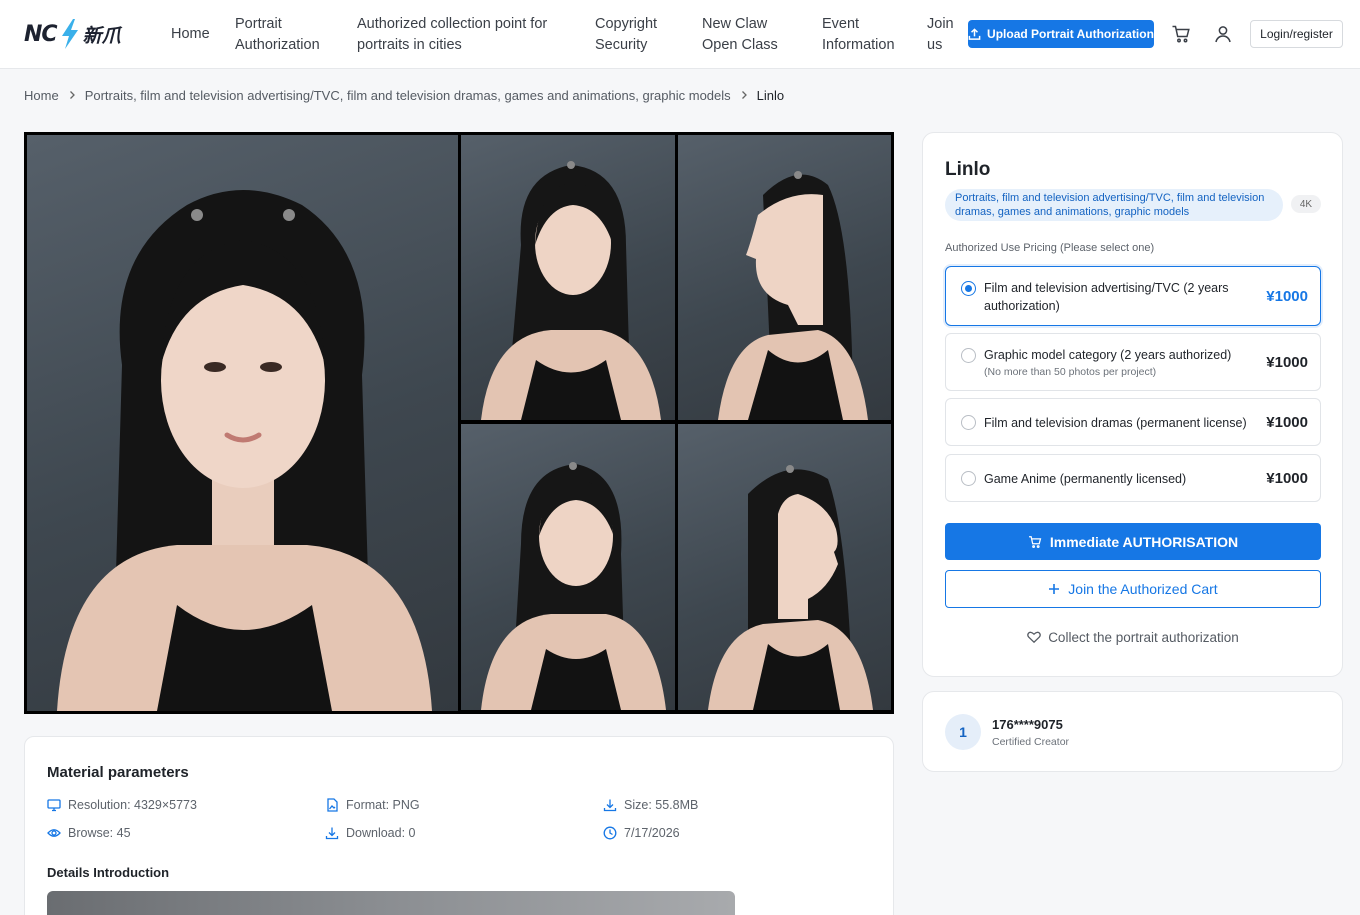 The width and height of the screenshot is (1360, 915). I want to click on breadcrumb-home: Home, so click(41, 95).